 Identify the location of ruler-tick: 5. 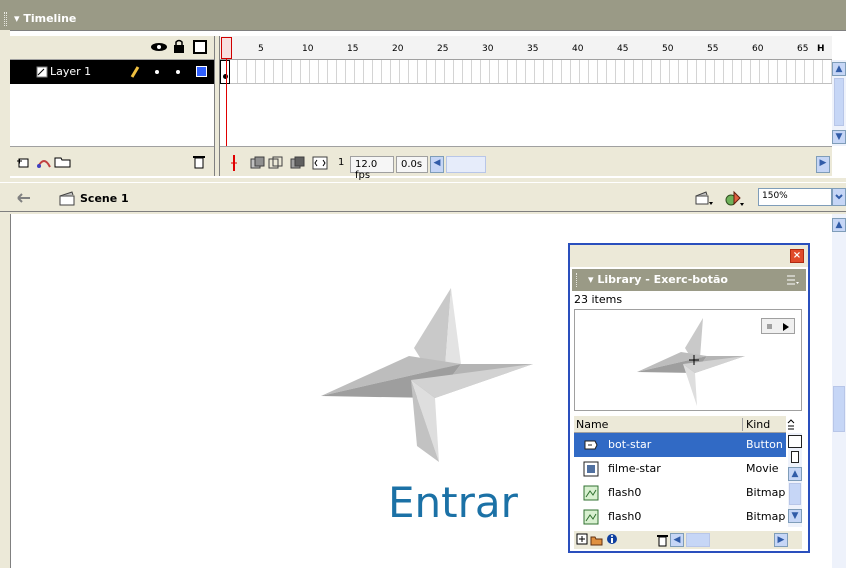
(261, 49).